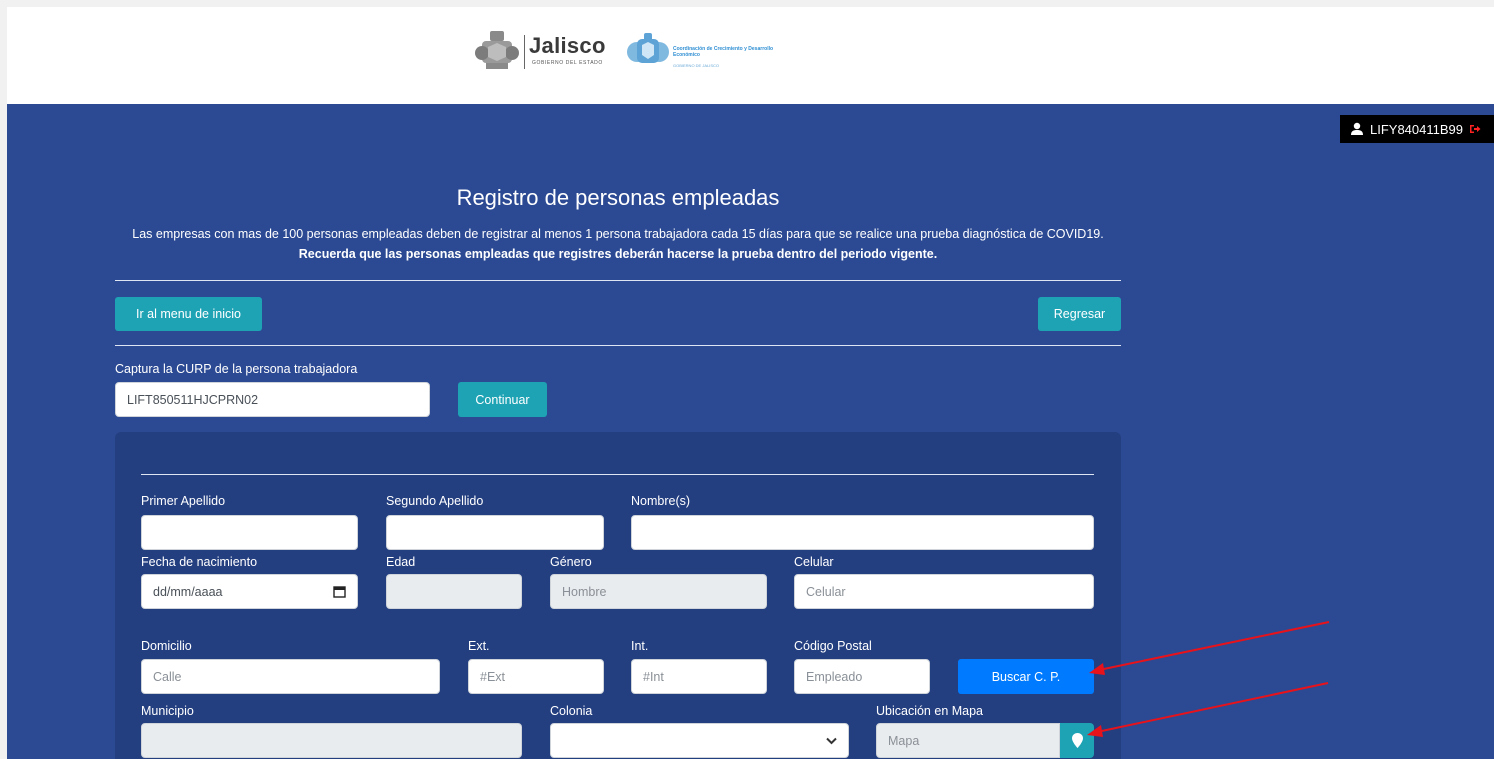  What do you see at coordinates (944, 591) in the screenshot?
I see `celular-input: Celular` at bounding box center [944, 591].